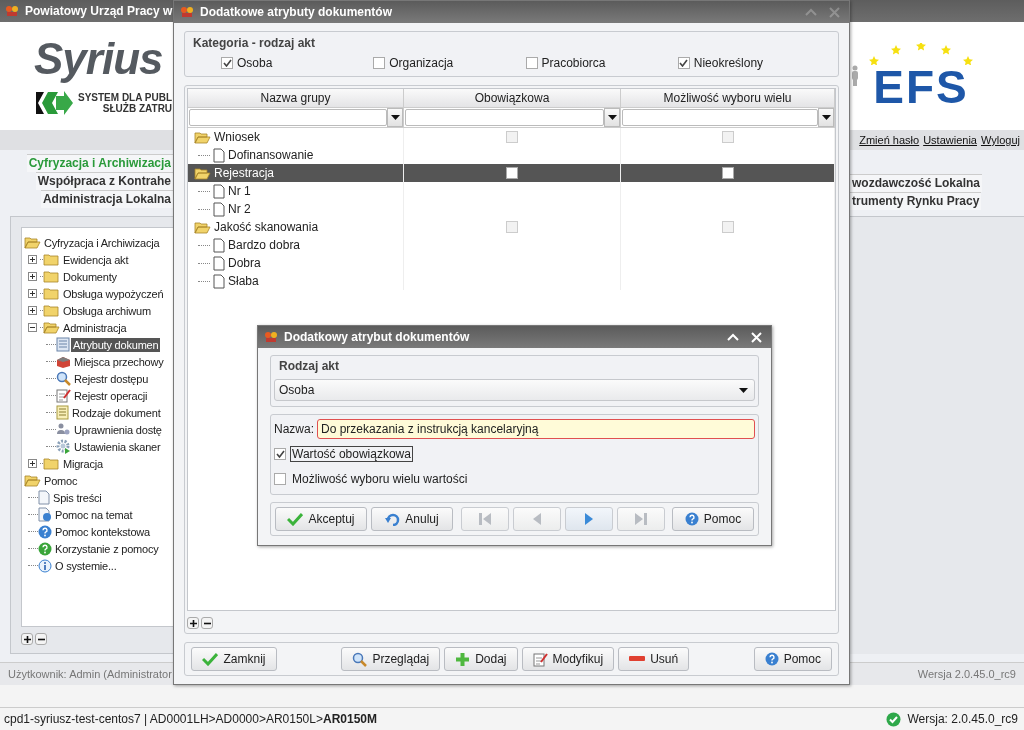 The height and width of the screenshot is (730, 1024). Describe the element at coordinates (63, 395) in the screenshot. I see `clipboard-pencil-icon` at that location.